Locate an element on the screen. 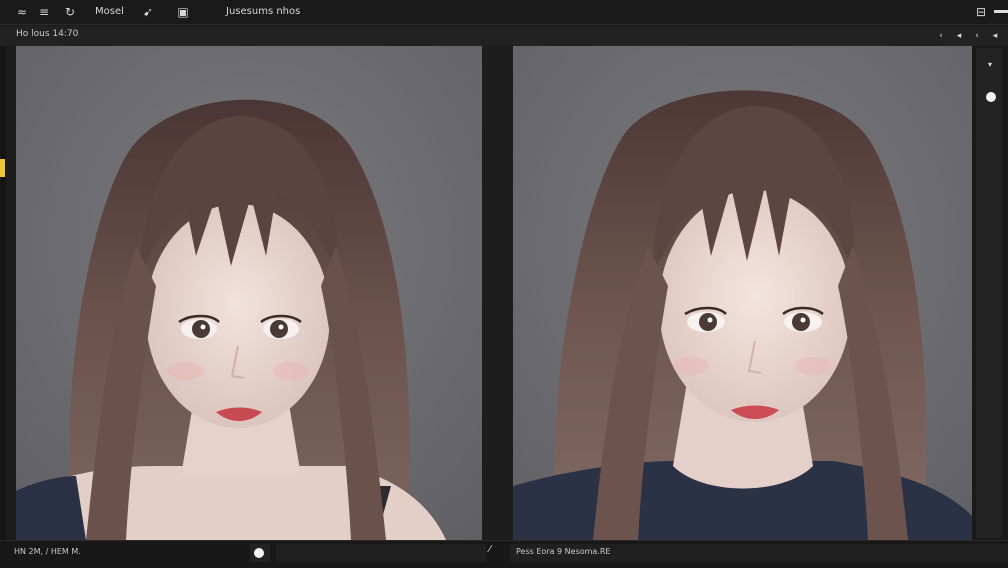 Image resolution: width=1008 pixels, height=568 pixels. bottom-slider-knob is located at coordinates (259, 553).